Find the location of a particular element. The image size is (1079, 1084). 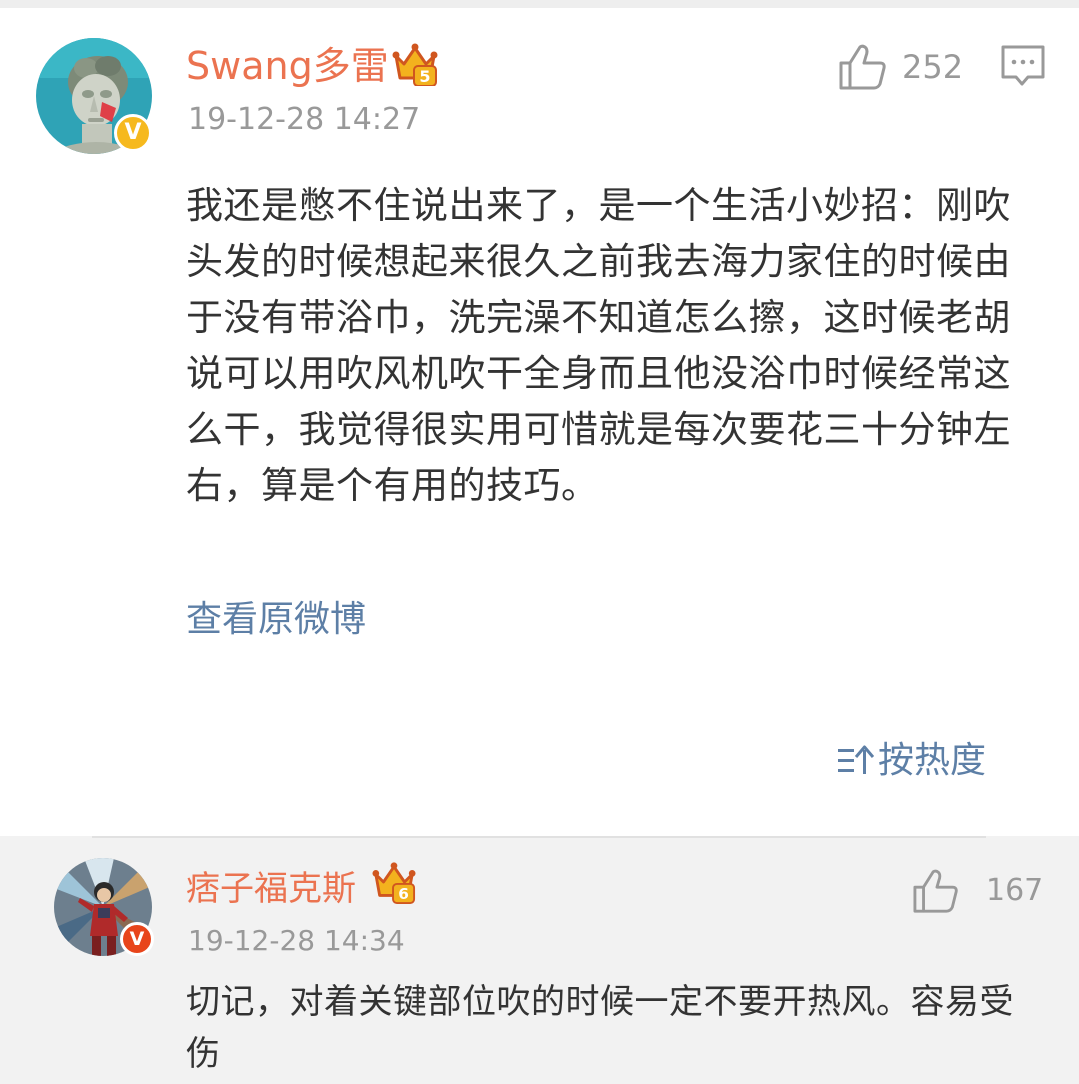

vip-level-text: 6 is located at coordinates (403, 894).